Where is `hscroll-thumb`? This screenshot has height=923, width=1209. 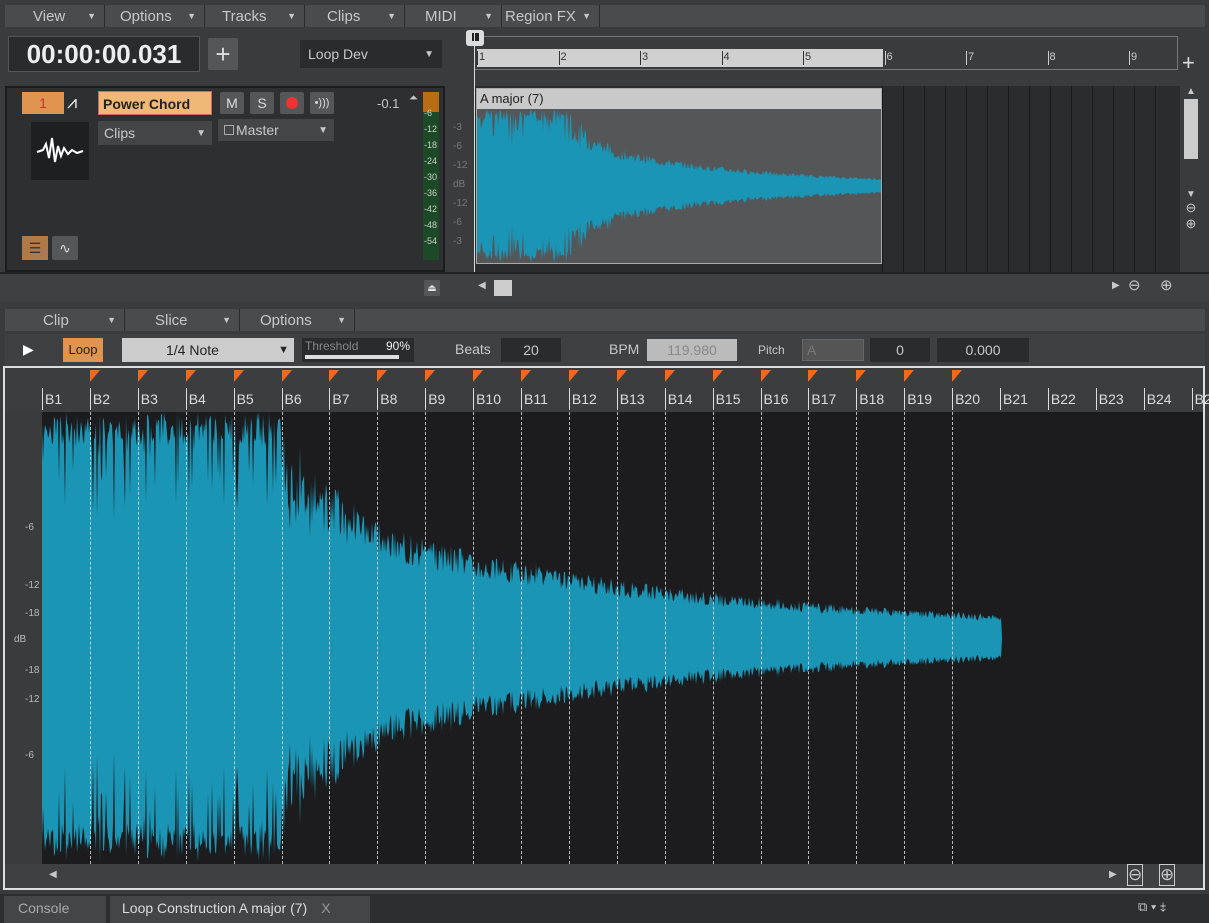 hscroll-thumb is located at coordinates (503, 288).